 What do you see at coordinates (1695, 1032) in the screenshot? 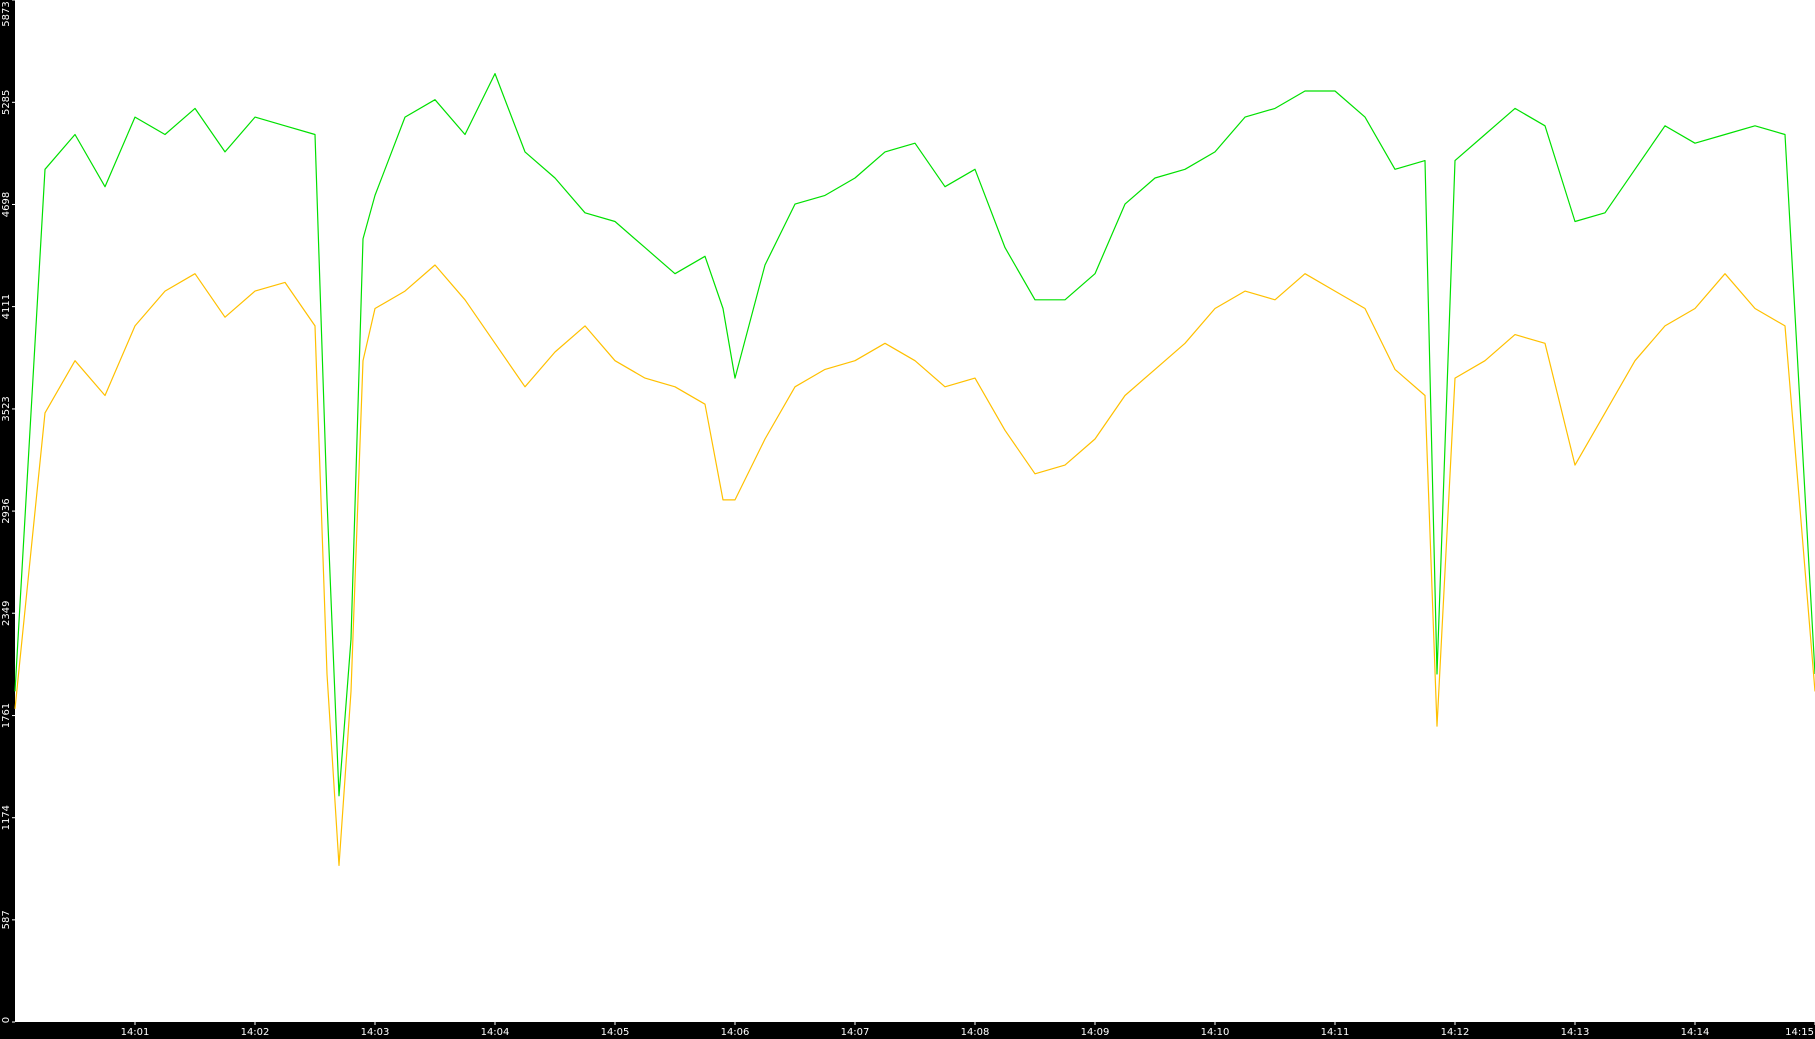
I see `x-tick-label: 14:14` at bounding box center [1695, 1032].